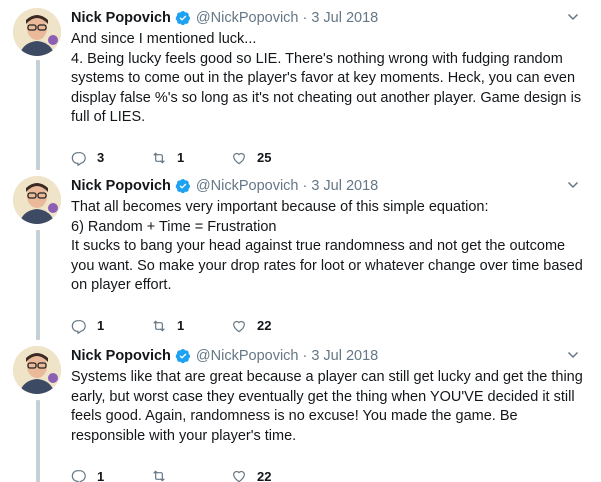 This screenshot has width=601, height=482. What do you see at coordinates (101, 157) in the screenshot?
I see `reply-count: 3` at bounding box center [101, 157].